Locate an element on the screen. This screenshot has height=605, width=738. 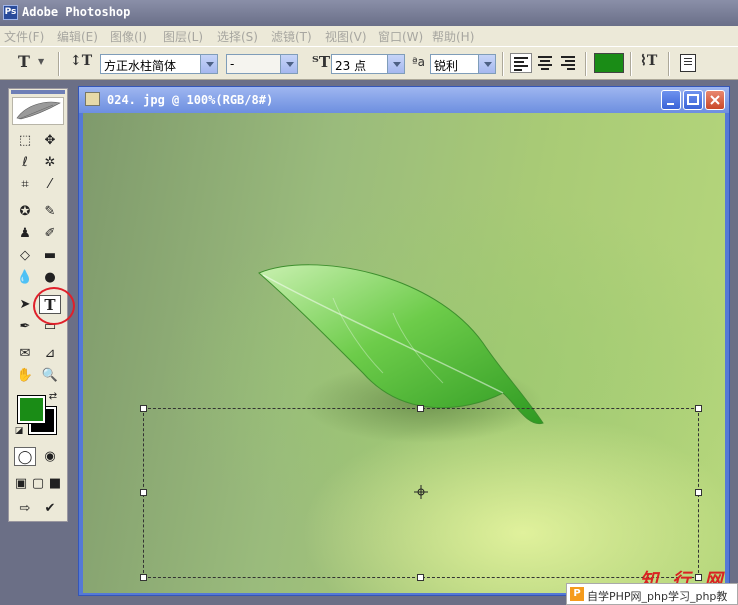
eraser-tool-icon: ◇ is located at coordinates (25, 255).